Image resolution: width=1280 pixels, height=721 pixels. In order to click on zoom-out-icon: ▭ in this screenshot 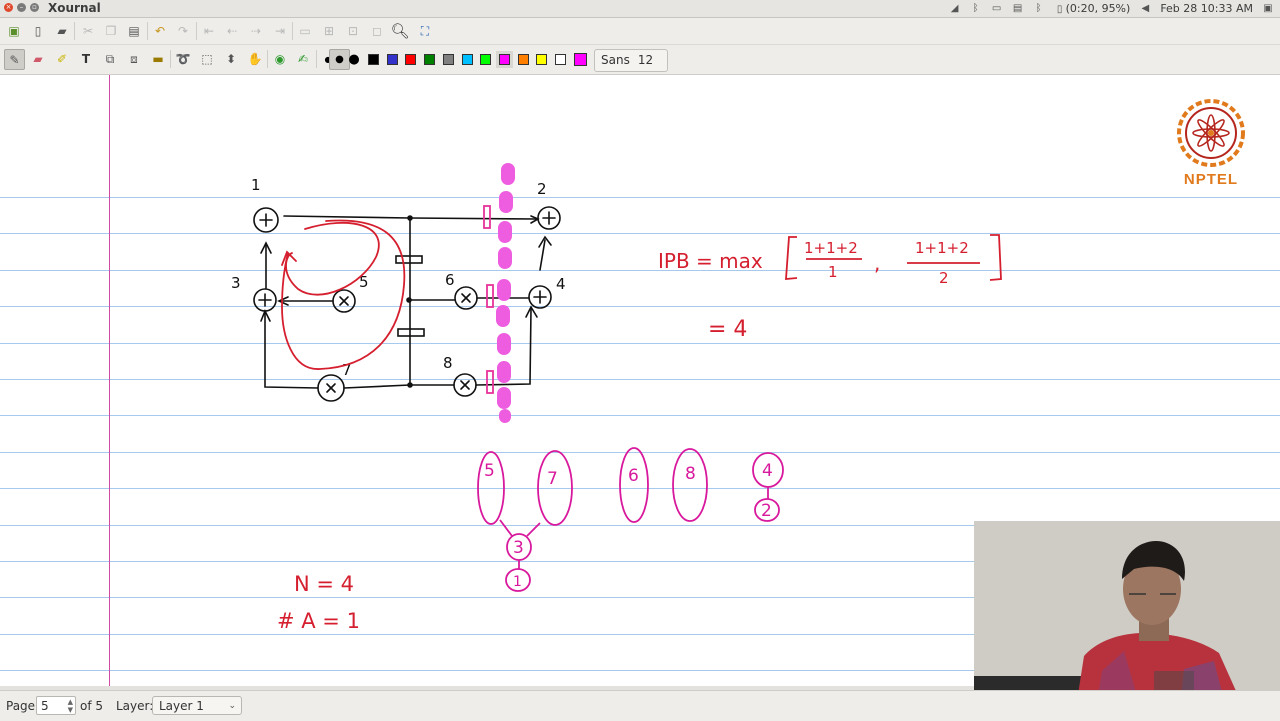, I will do `click(305, 31)`.